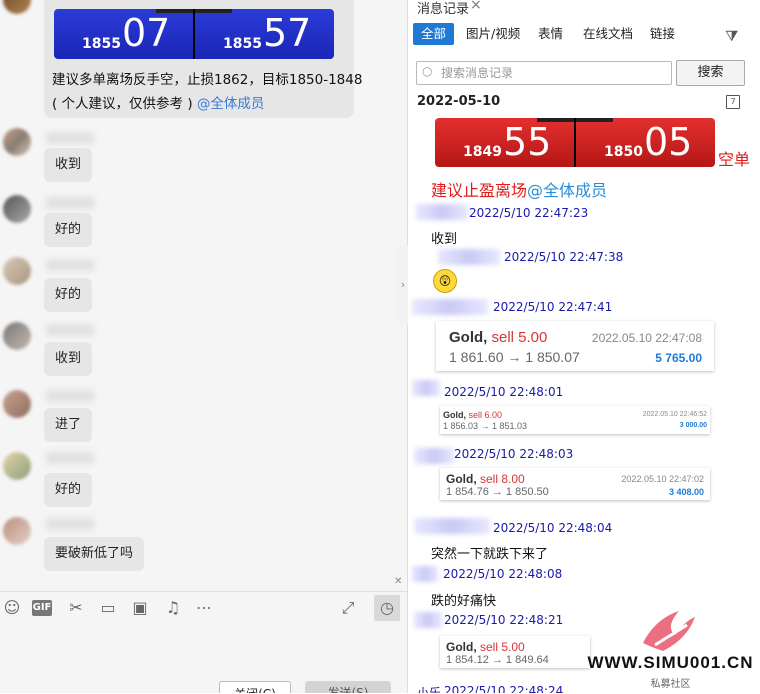 The height and width of the screenshot is (694, 760). I want to click on expand-icon: ⤢, so click(348, 608).